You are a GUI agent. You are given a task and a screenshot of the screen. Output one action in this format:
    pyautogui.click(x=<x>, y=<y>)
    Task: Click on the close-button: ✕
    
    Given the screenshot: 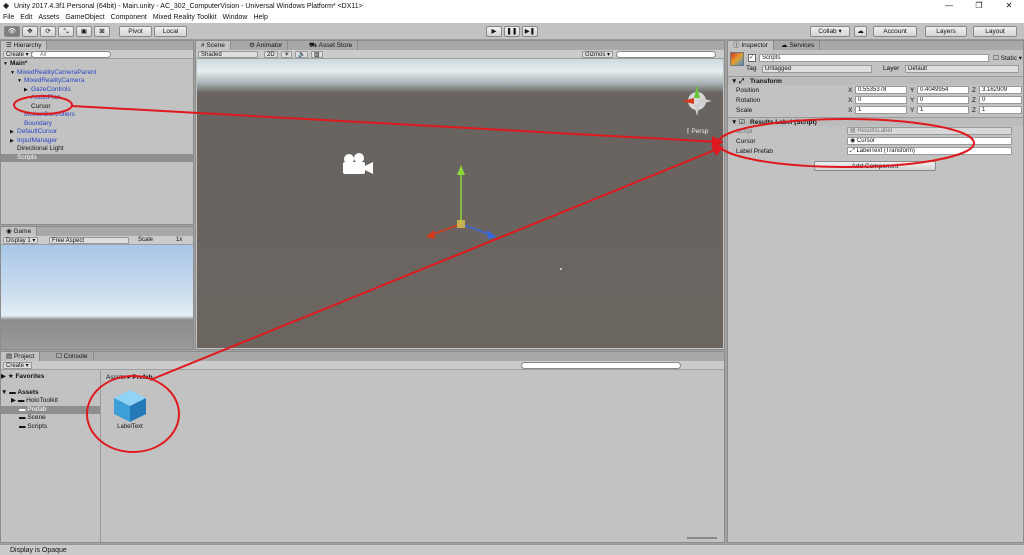 What is the action you would take?
    pyautogui.click(x=1009, y=6)
    